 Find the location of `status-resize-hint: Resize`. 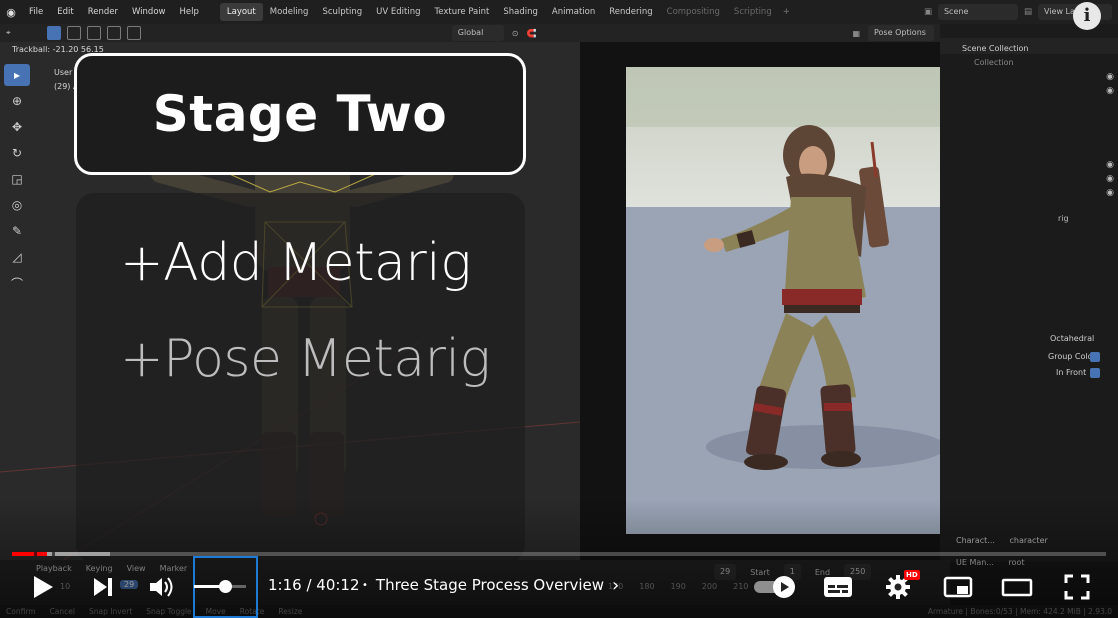

status-resize-hint: Resize is located at coordinates (290, 611).